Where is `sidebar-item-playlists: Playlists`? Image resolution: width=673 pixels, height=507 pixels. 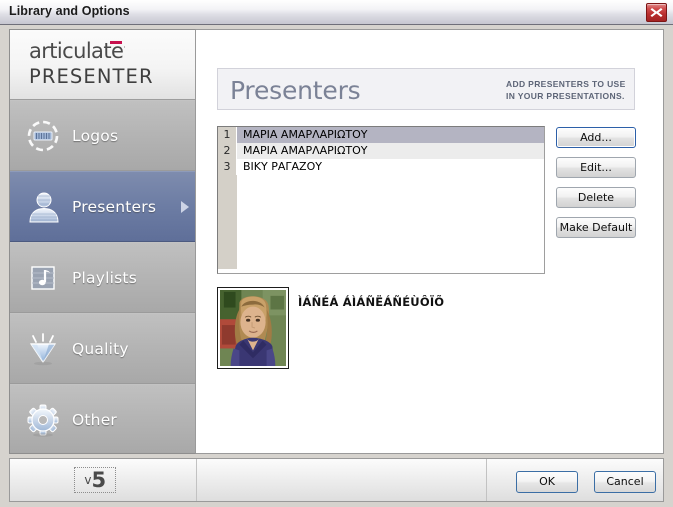 sidebar-item-playlists: Playlists is located at coordinates (102, 277).